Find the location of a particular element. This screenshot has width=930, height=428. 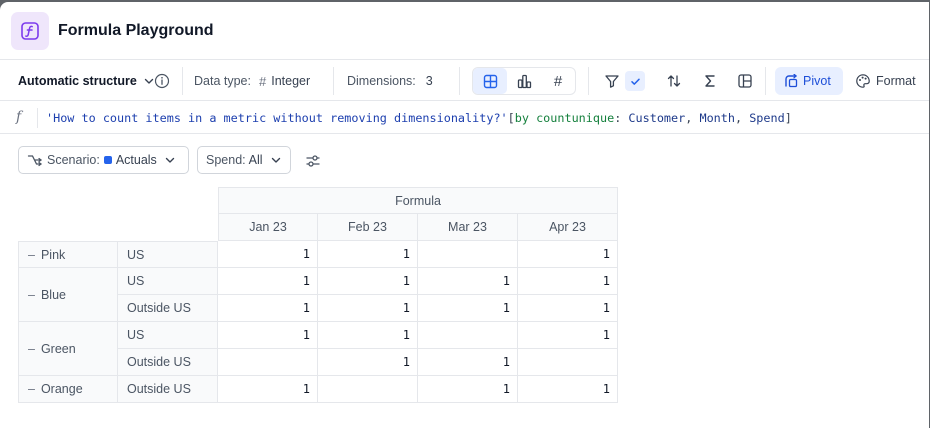

pivot-button: Pivot is located at coordinates (809, 81).